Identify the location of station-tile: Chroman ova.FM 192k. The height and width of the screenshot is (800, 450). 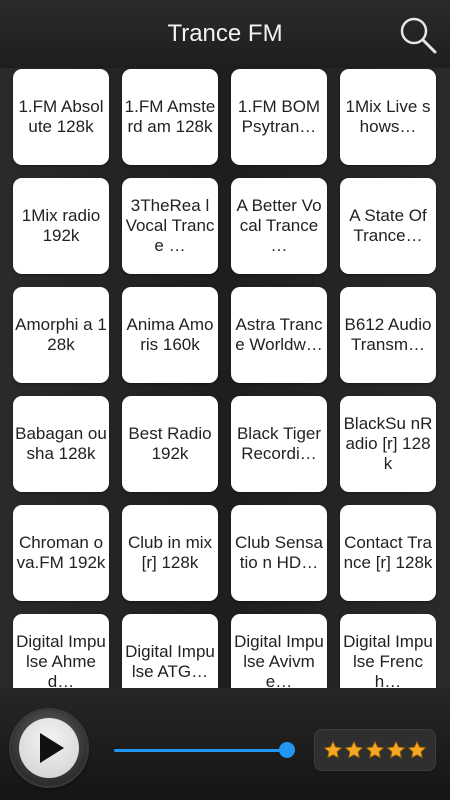
(61, 553).